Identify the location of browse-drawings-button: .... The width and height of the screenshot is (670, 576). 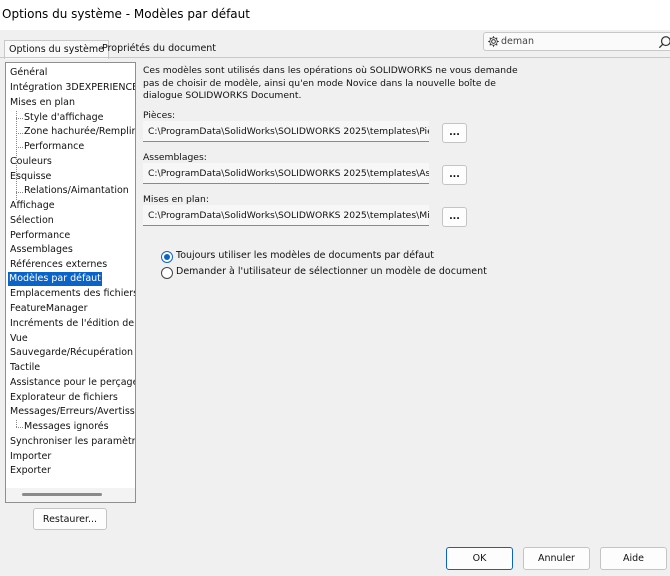
(454, 217).